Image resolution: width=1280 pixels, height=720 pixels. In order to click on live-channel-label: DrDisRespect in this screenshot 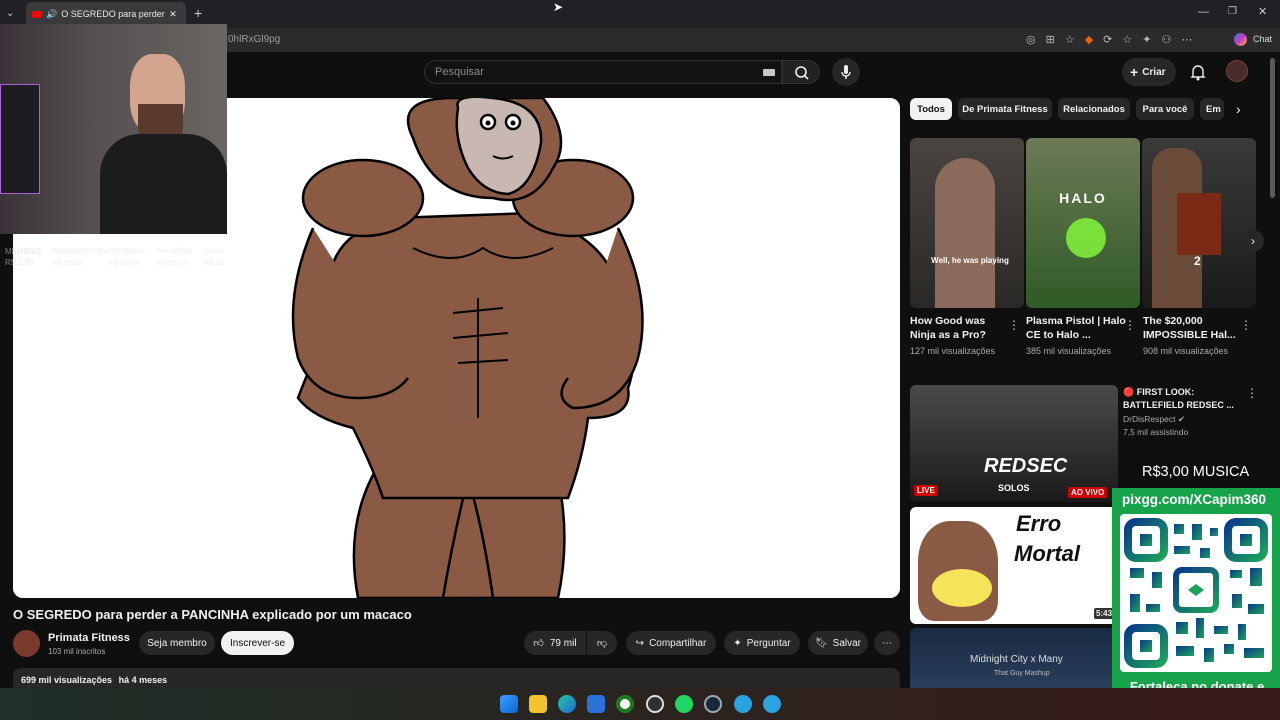, I will do `click(1149, 419)`.